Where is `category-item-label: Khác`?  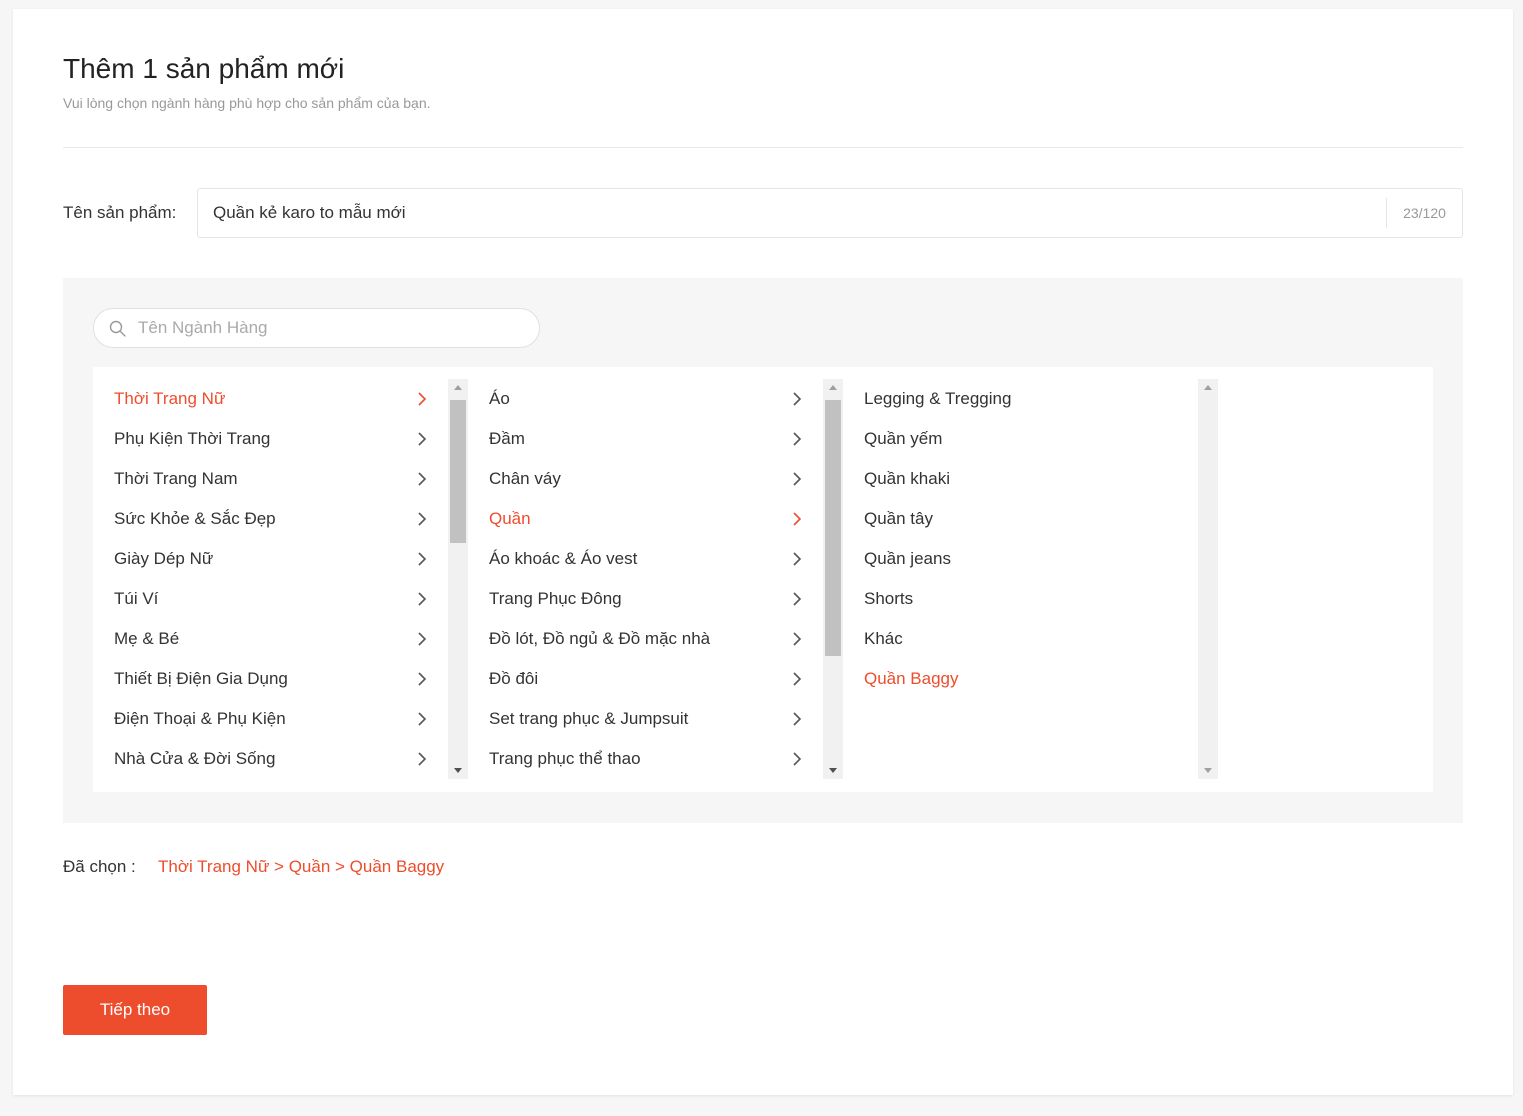 category-item-label: Khác is located at coordinates (883, 638).